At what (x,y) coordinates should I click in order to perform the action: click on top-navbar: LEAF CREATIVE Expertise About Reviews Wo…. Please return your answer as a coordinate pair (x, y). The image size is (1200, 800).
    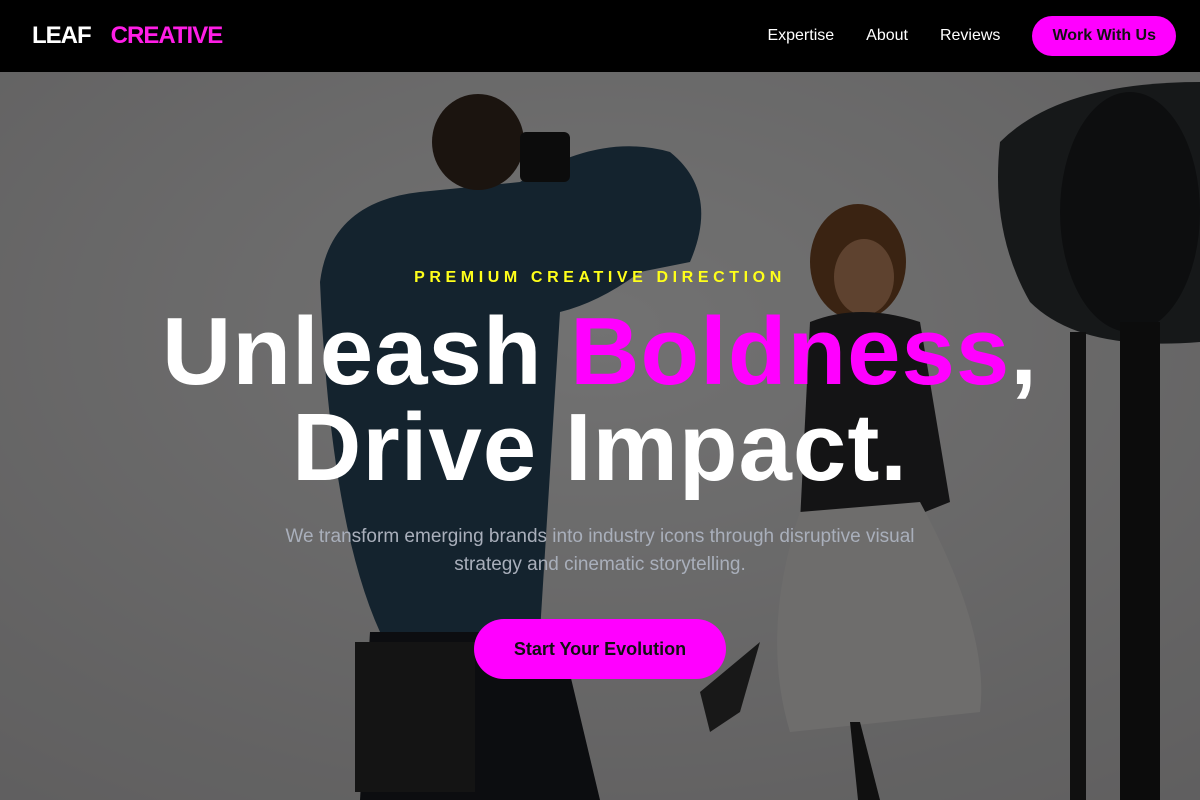
    Looking at the image, I should click on (600, 36).